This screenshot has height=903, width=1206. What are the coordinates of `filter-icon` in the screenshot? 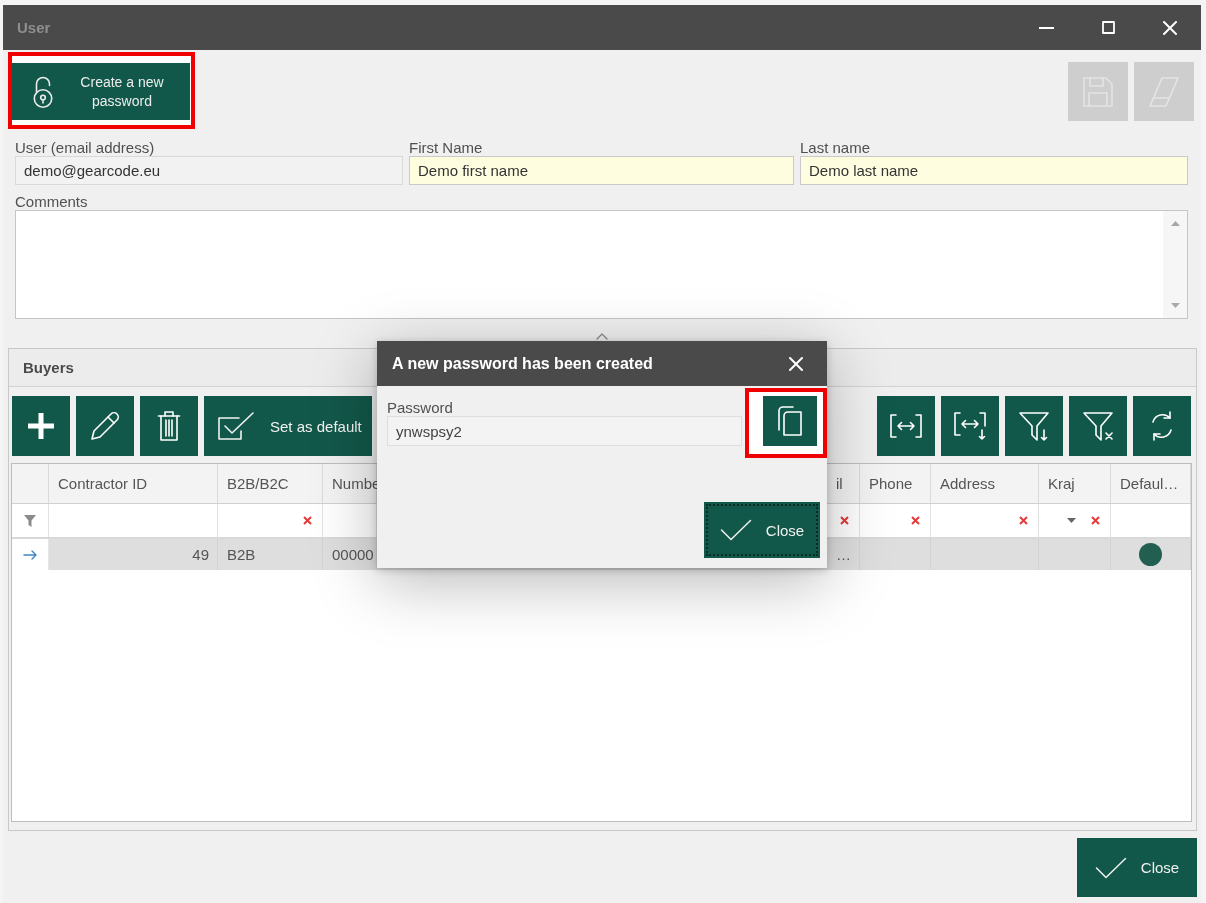 It's located at (30, 520).